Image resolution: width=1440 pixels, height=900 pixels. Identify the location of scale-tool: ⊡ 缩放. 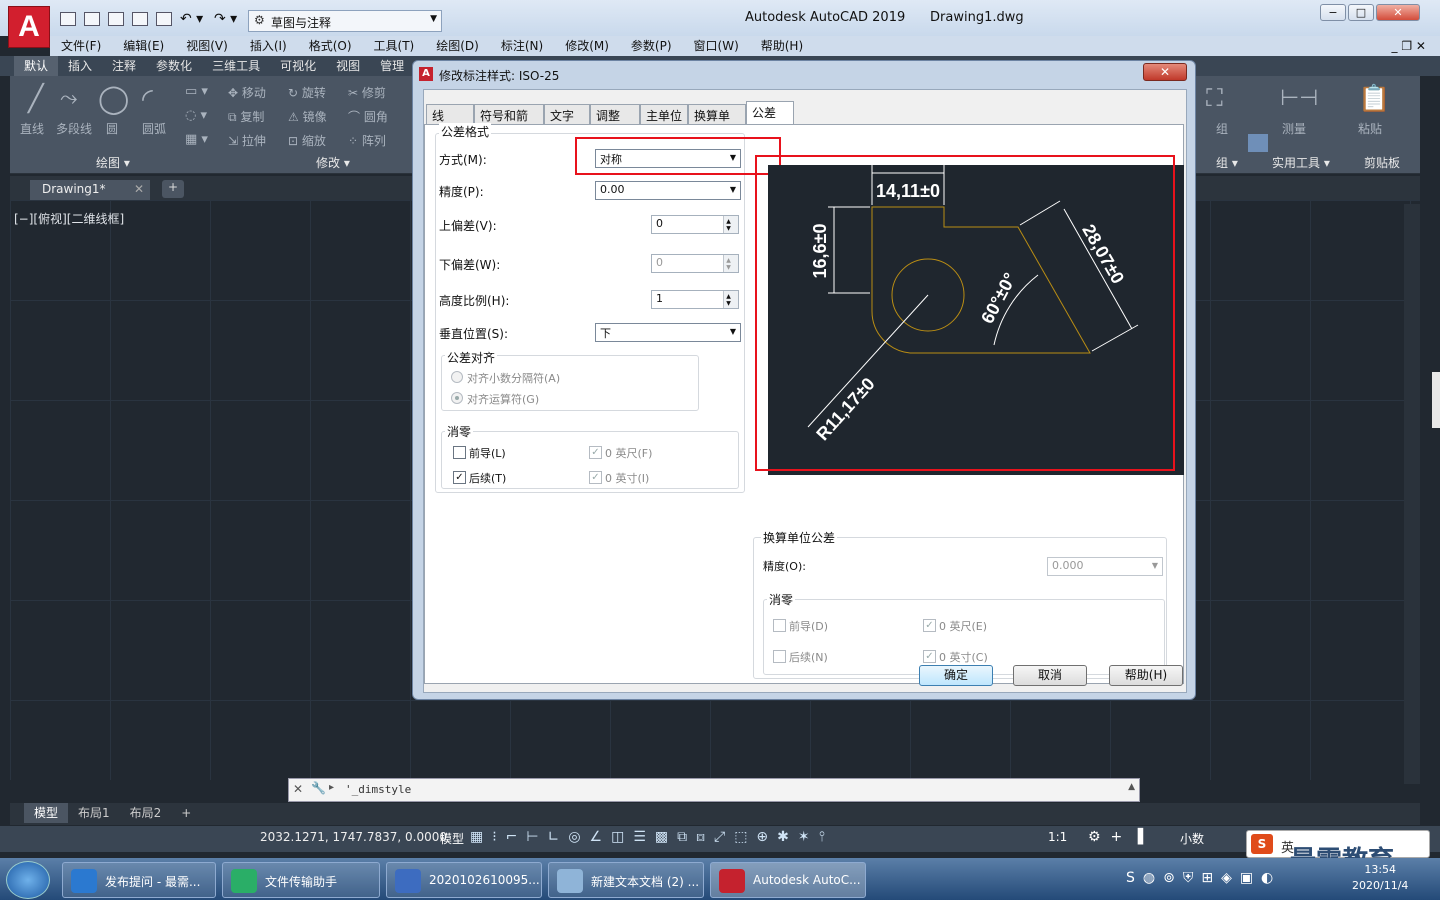
(307, 140).